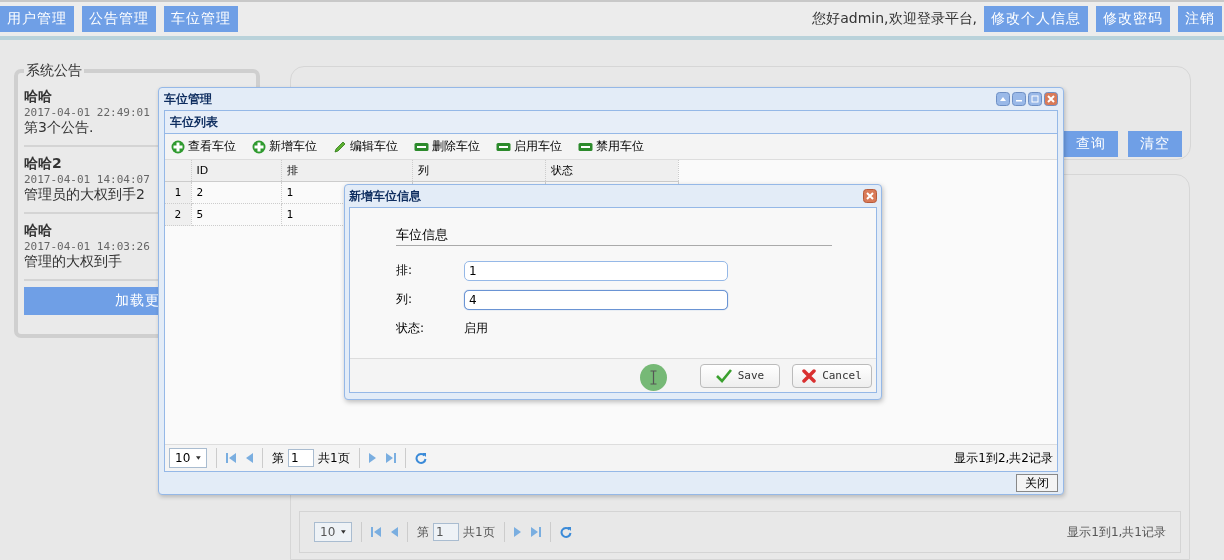 Image resolution: width=1224 pixels, height=560 pixels. Describe the element at coordinates (478, 171) in the screenshot. I see `column-header: 列` at that location.